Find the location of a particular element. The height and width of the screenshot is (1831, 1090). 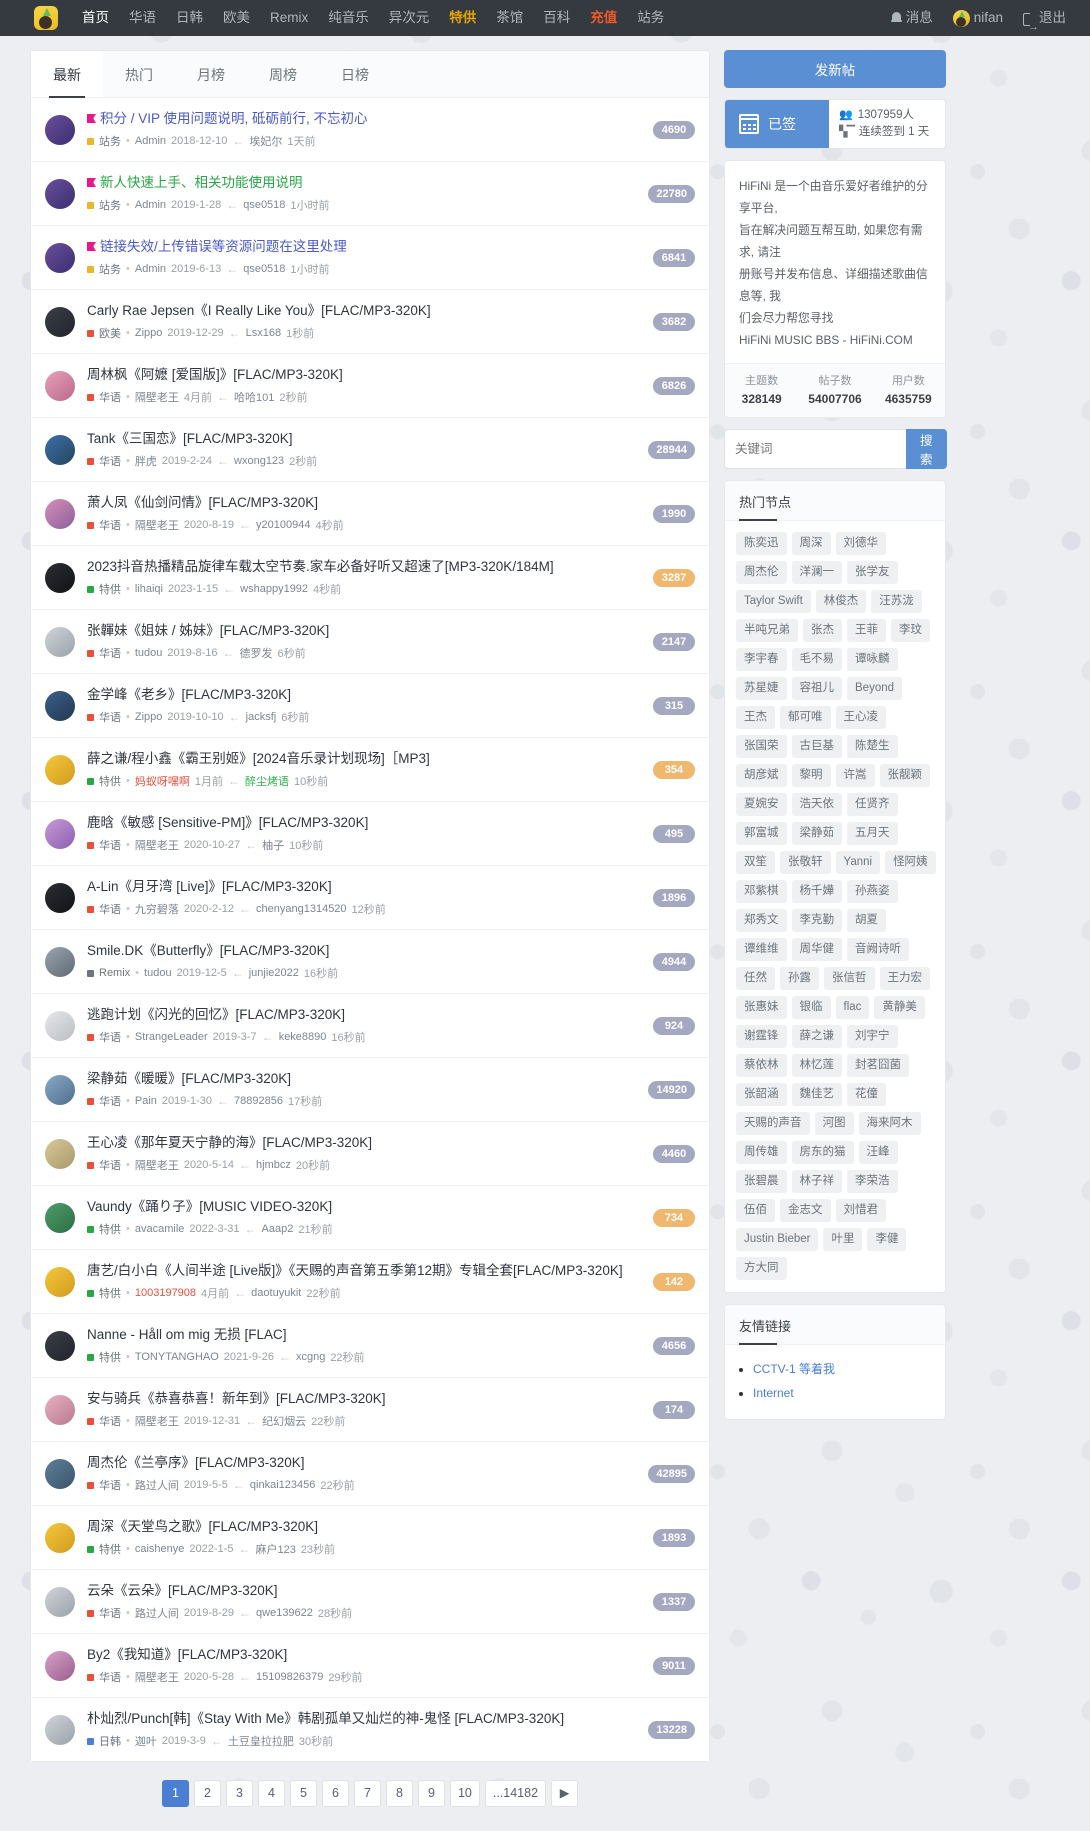

hot-node-tag-42: 郑秀文 is located at coordinates (761, 920).